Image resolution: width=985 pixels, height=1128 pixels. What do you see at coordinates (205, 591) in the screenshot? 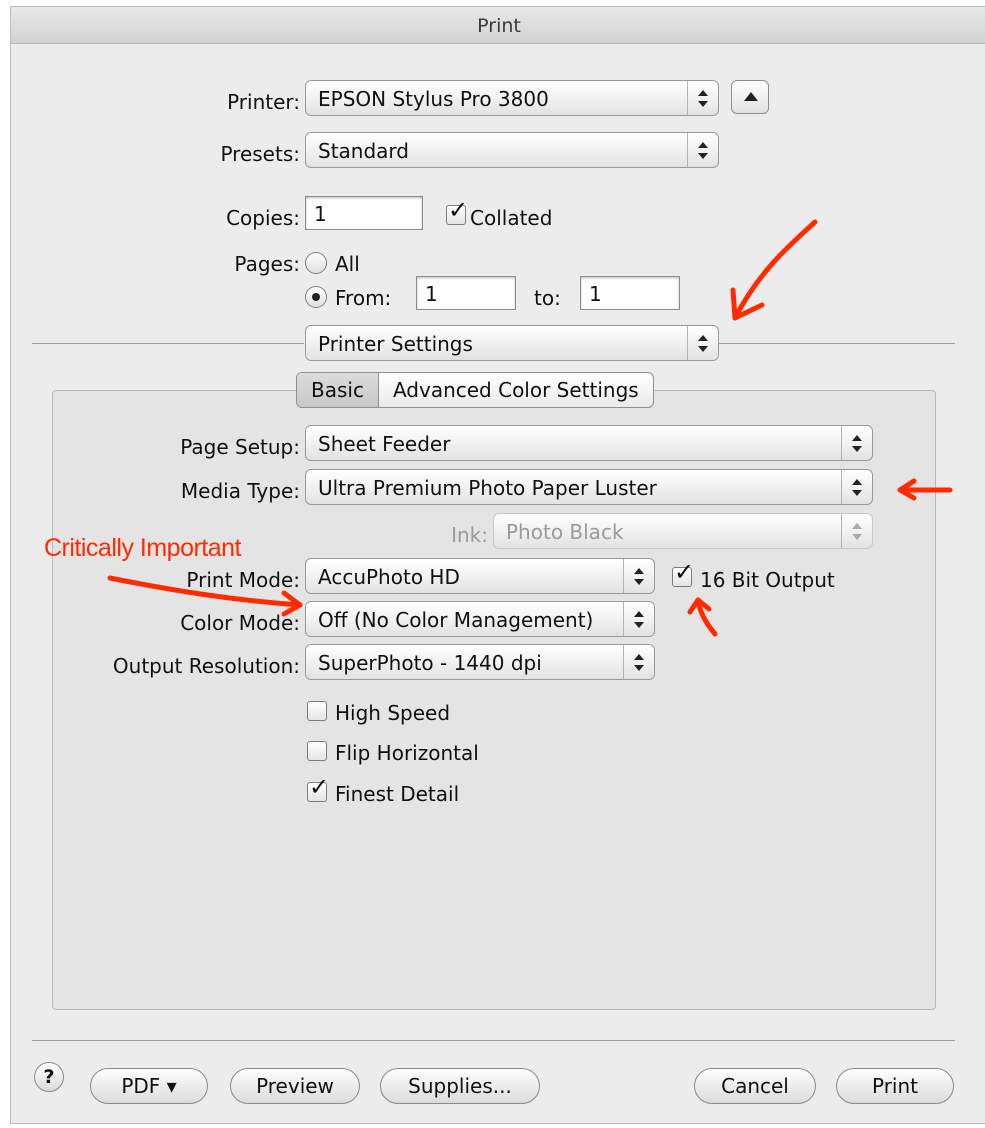
I see `arrow-to-color-mode-icon` at bounding box center [205, 591].